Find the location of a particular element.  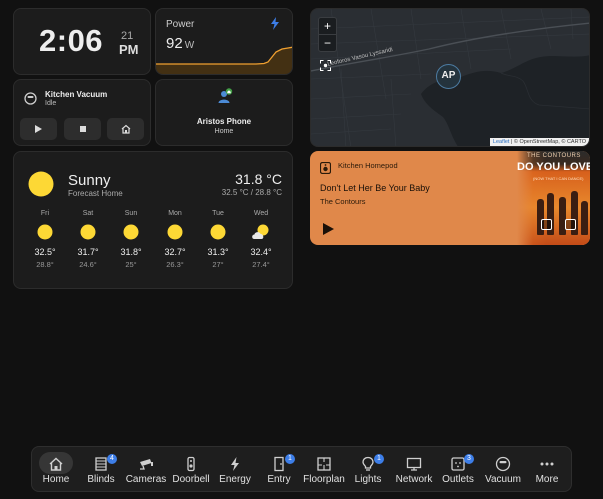

person-marker: AP is located at coordinates (448, 76).